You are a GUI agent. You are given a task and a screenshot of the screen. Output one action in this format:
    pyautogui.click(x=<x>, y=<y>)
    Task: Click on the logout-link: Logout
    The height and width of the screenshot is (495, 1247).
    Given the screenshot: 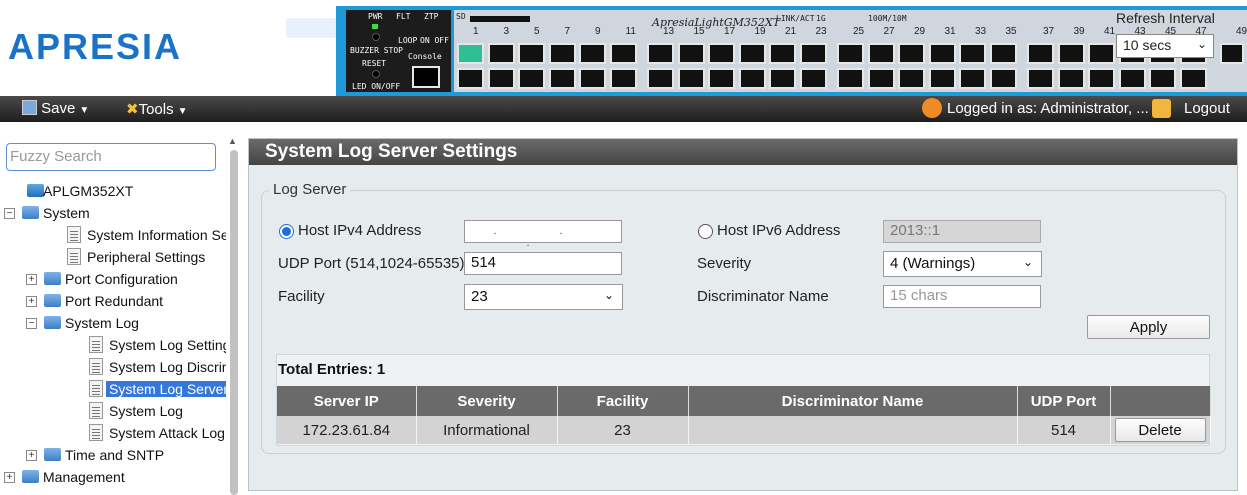 What is the action you would take?
    pyautogui.click(x=1207, y=108)
    